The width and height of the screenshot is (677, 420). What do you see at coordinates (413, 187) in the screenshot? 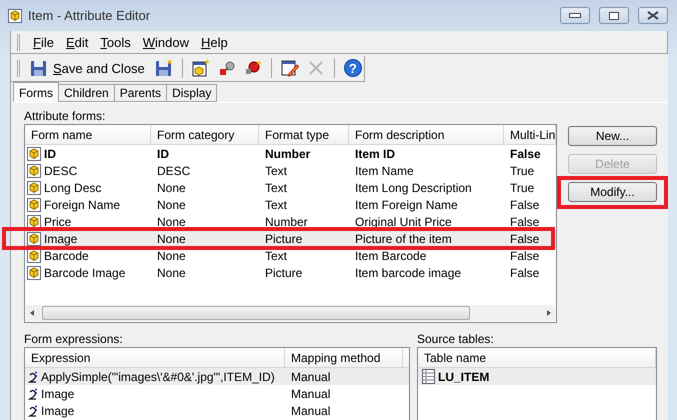
I see `table-cell-text: Item Long Description` at bounding box center [413, 187].